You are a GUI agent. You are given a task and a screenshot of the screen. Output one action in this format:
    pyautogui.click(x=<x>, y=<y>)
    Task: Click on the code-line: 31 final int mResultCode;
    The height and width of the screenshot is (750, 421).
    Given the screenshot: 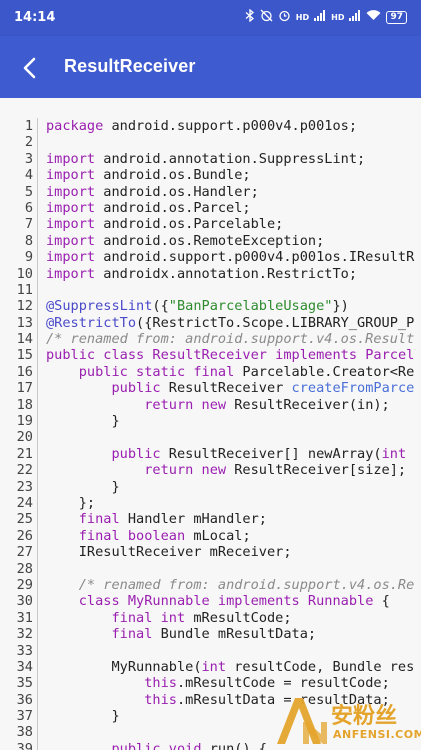 What is the action you would take?
    pyautogui.click(x=207, y=618)
    